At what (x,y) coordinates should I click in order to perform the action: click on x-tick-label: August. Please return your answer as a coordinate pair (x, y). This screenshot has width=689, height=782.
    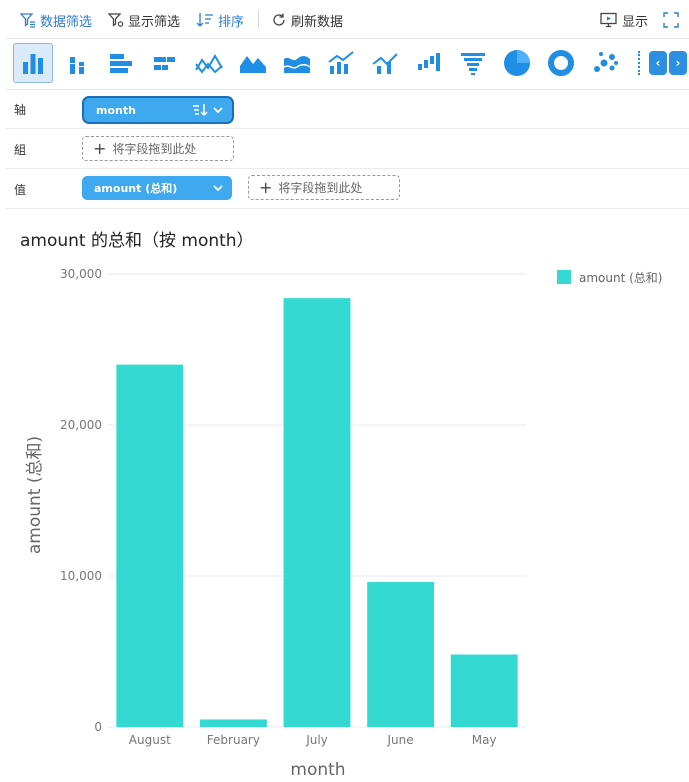
    Looking at the image, I should click on (150, 740).